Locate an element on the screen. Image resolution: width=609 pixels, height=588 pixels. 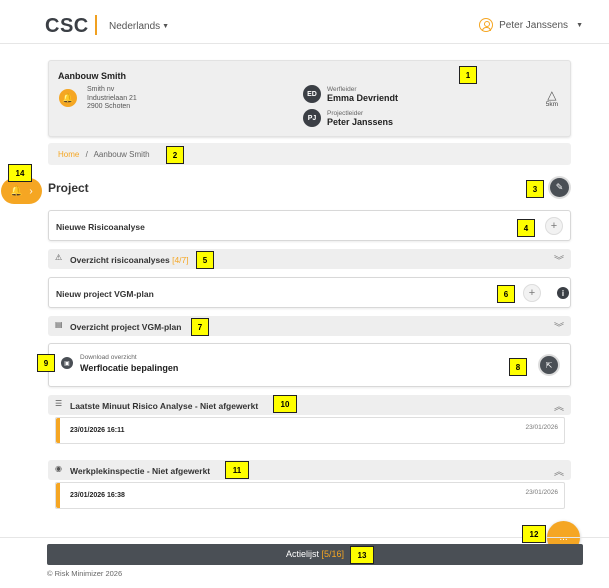
logo-divider is located at coordinates (96, 25).